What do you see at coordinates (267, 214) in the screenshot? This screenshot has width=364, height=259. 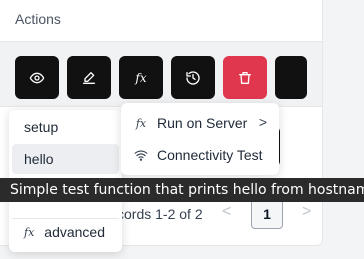 I see `page-1-button: 1` at bounding box center [267, 214].